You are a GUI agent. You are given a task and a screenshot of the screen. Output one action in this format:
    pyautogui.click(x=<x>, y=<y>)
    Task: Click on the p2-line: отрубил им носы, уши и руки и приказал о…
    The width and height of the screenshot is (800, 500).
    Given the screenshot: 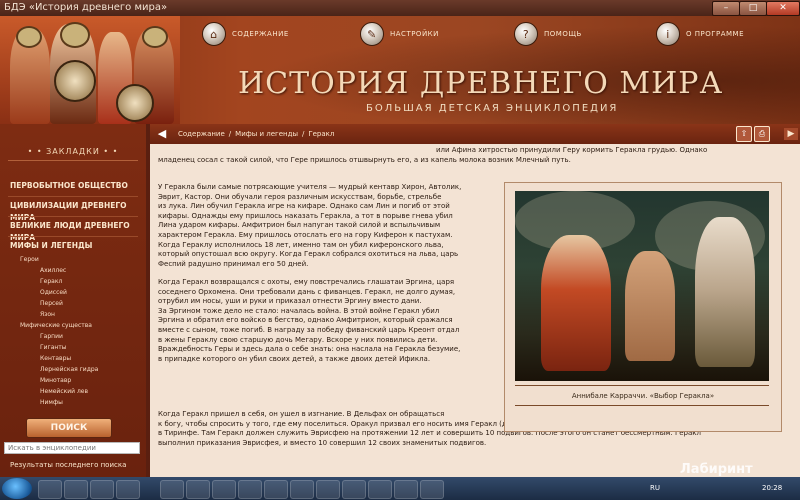 What is the action you would take?
    pyautogui.click(x=290, y=301)
    